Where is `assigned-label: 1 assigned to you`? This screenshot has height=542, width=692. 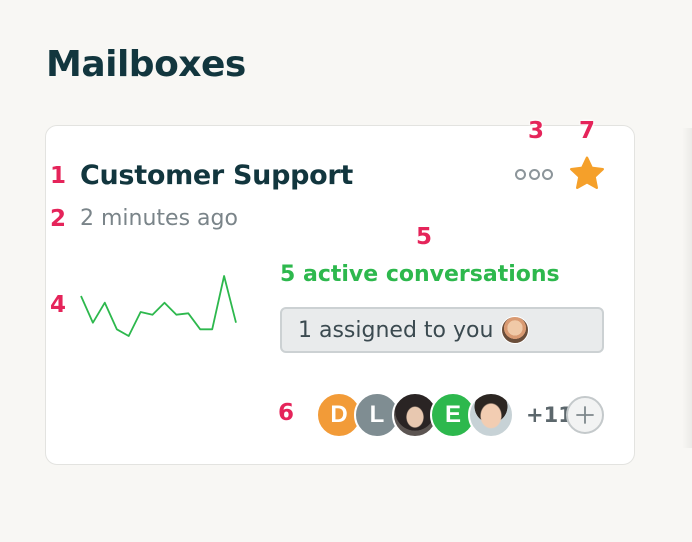 assigned-label: 1 assigned to you is located at coordinates (396, 330).